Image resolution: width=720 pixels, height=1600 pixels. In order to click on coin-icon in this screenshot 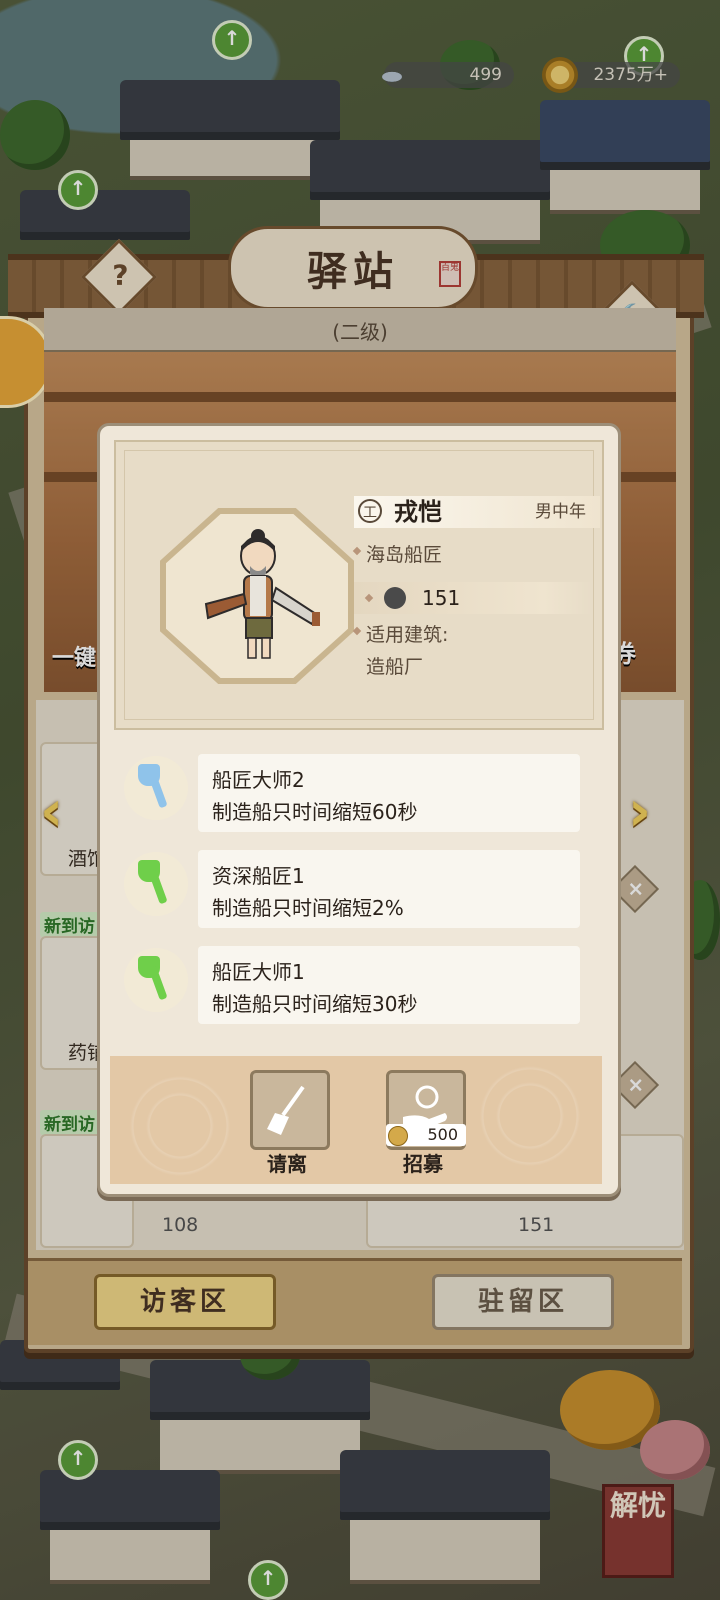, I will do `click(398, 1136)`.